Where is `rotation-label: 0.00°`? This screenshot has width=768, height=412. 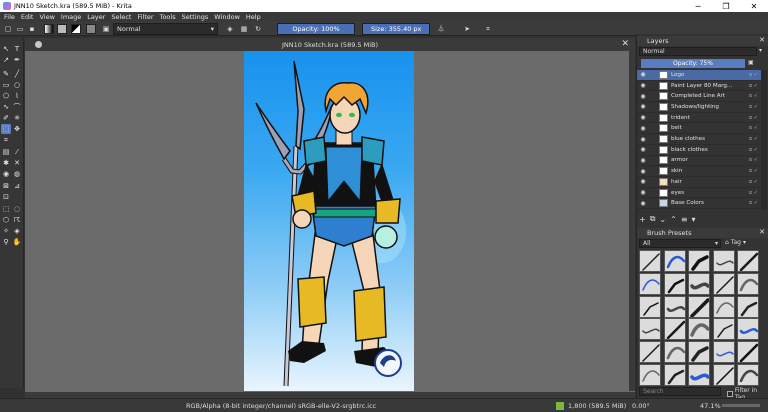 rotation-label: 0.00° is located at coordinates (641, 406).